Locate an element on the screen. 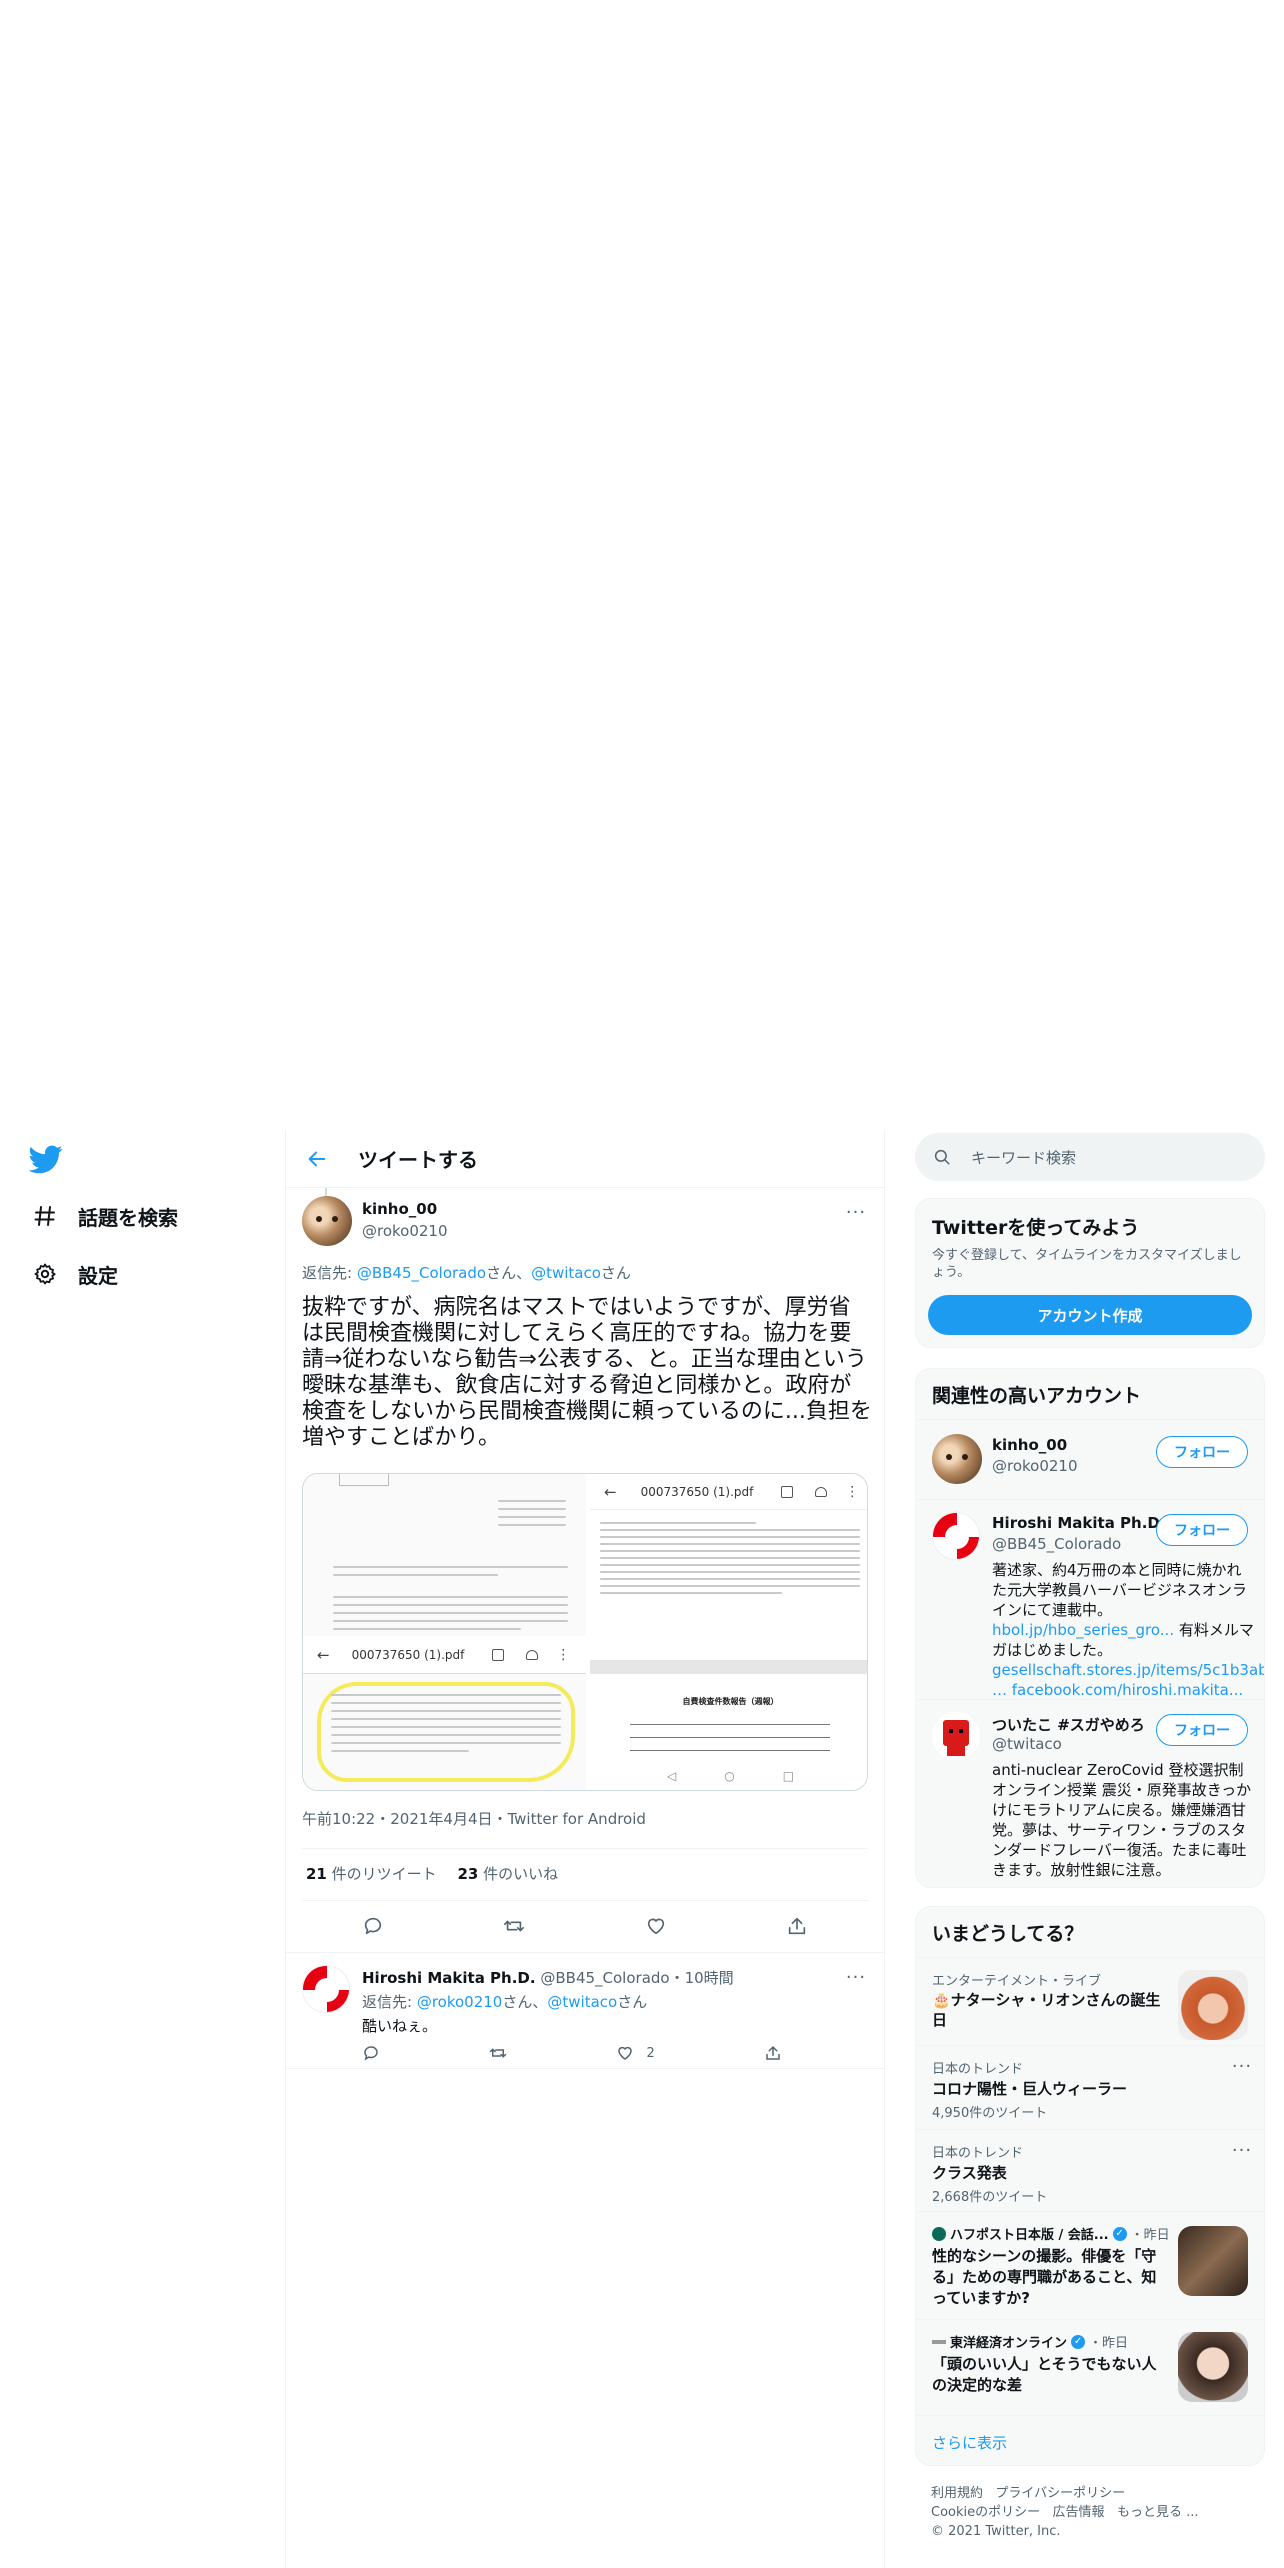 The width and height of the screenshot is (1284, 2568). nav-explore-label: 話題を検索 is located at coordinates (128, 1217).